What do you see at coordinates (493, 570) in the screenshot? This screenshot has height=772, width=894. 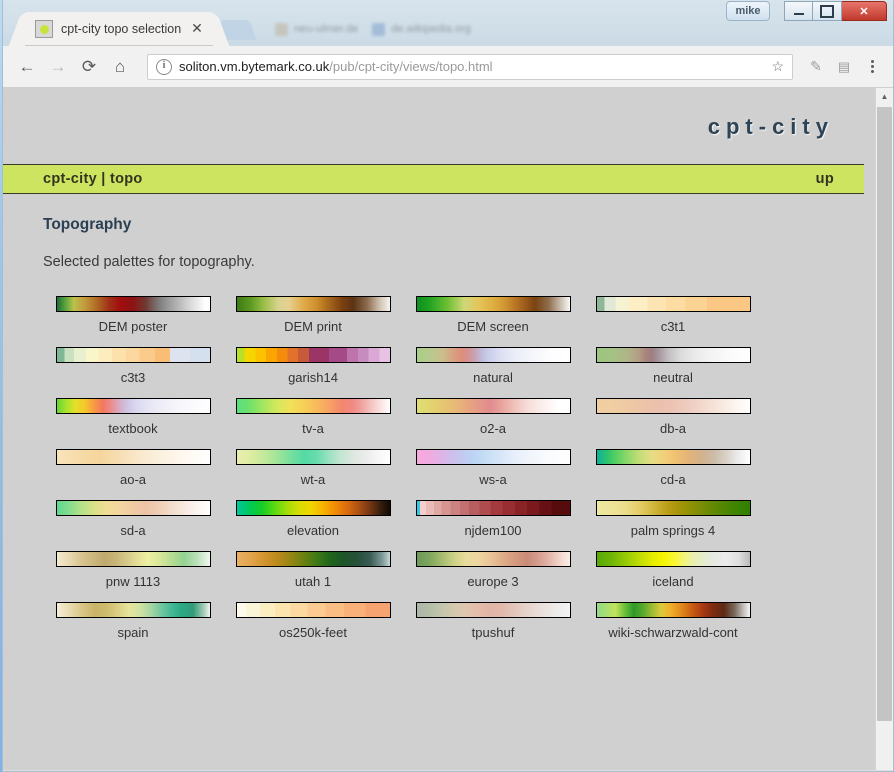 I see `palette-cell: europe 3` at bounding box center [493, 570].